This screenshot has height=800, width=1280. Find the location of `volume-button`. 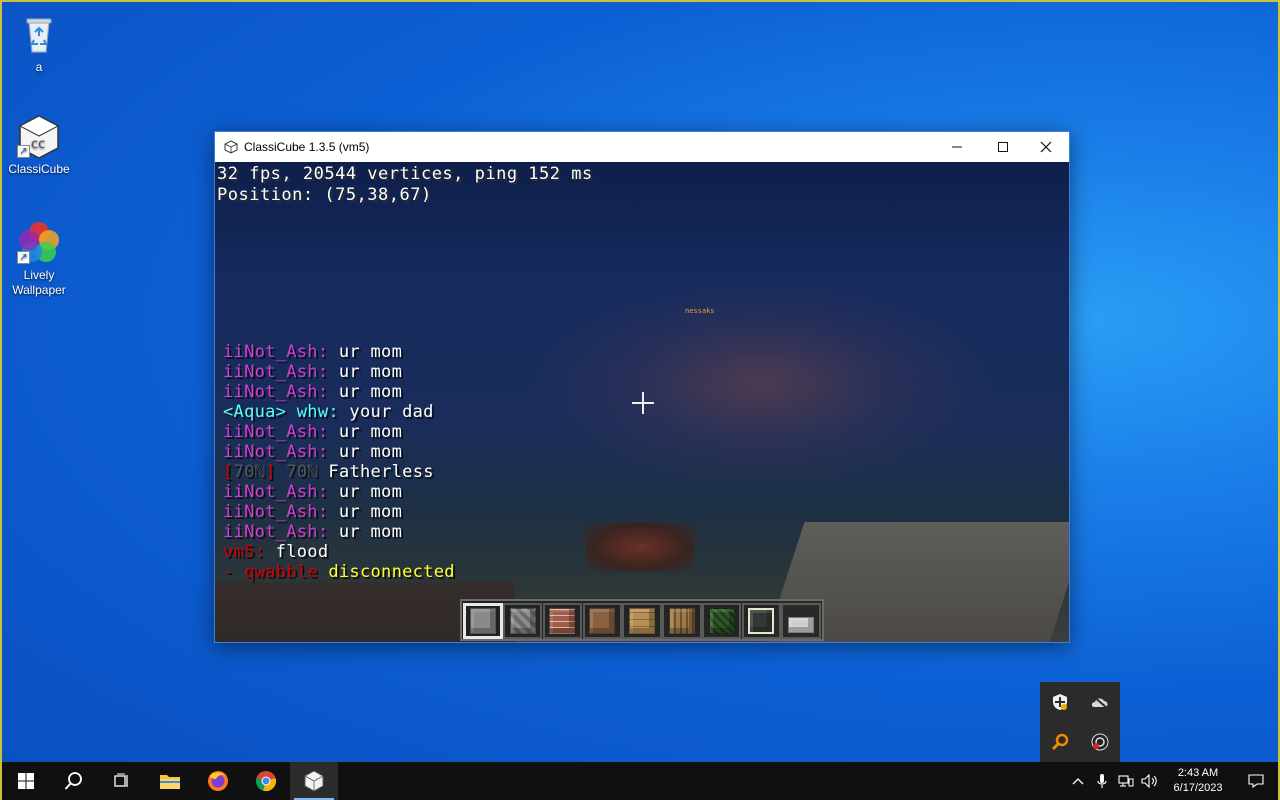

volume-button is located at coordinates (1150, 781).